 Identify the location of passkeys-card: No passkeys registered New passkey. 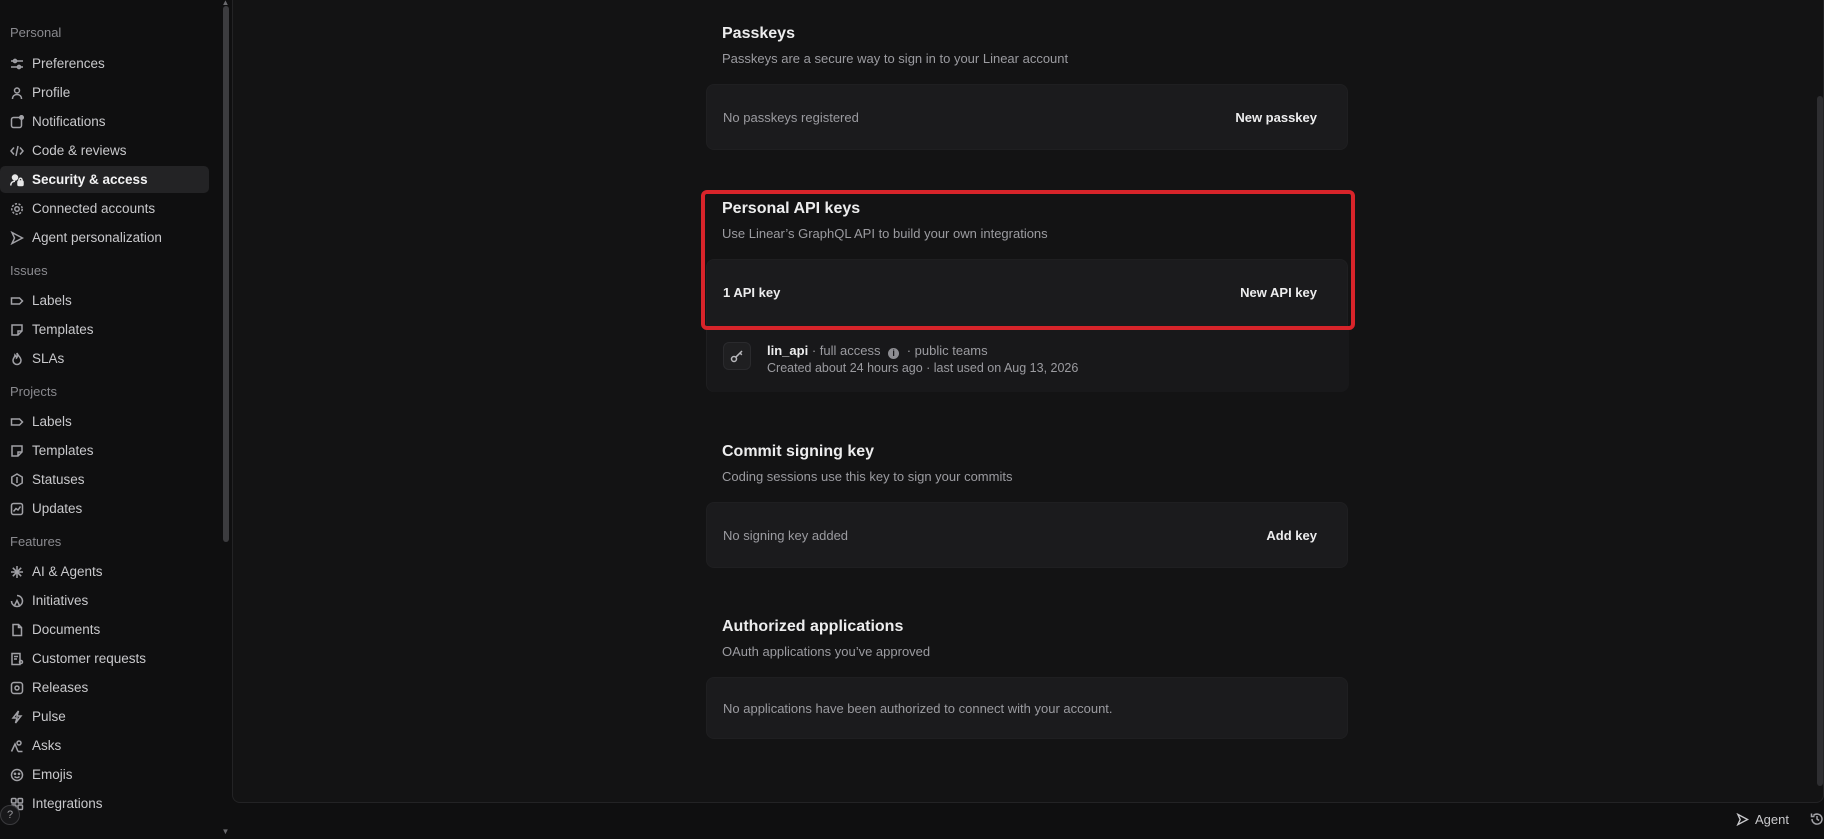
(1027, 117).